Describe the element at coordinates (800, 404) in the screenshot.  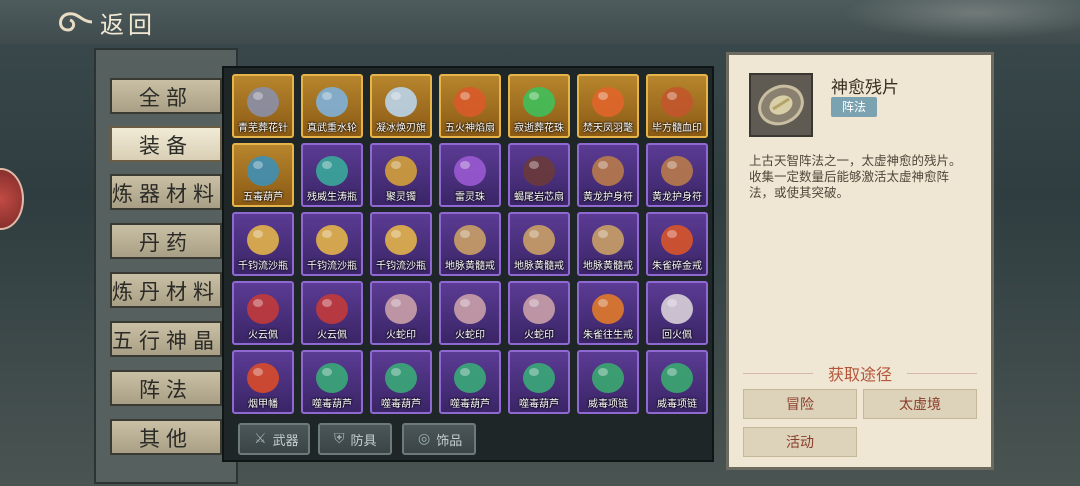
I see `source-button-adventure: 冒险` at that location.